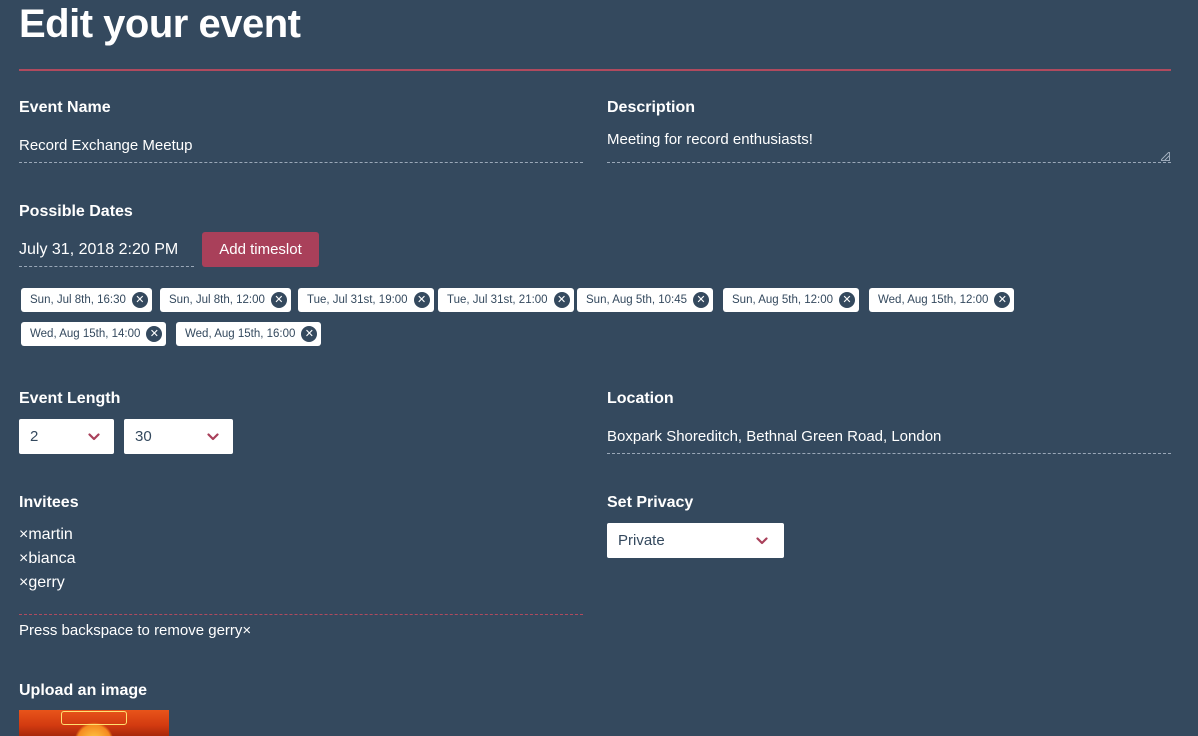 This screenshot has width=1198, height=736. I want to click on timeslot-chip-label: Tue, Jul 31st, 21:00, so click(497, 300).